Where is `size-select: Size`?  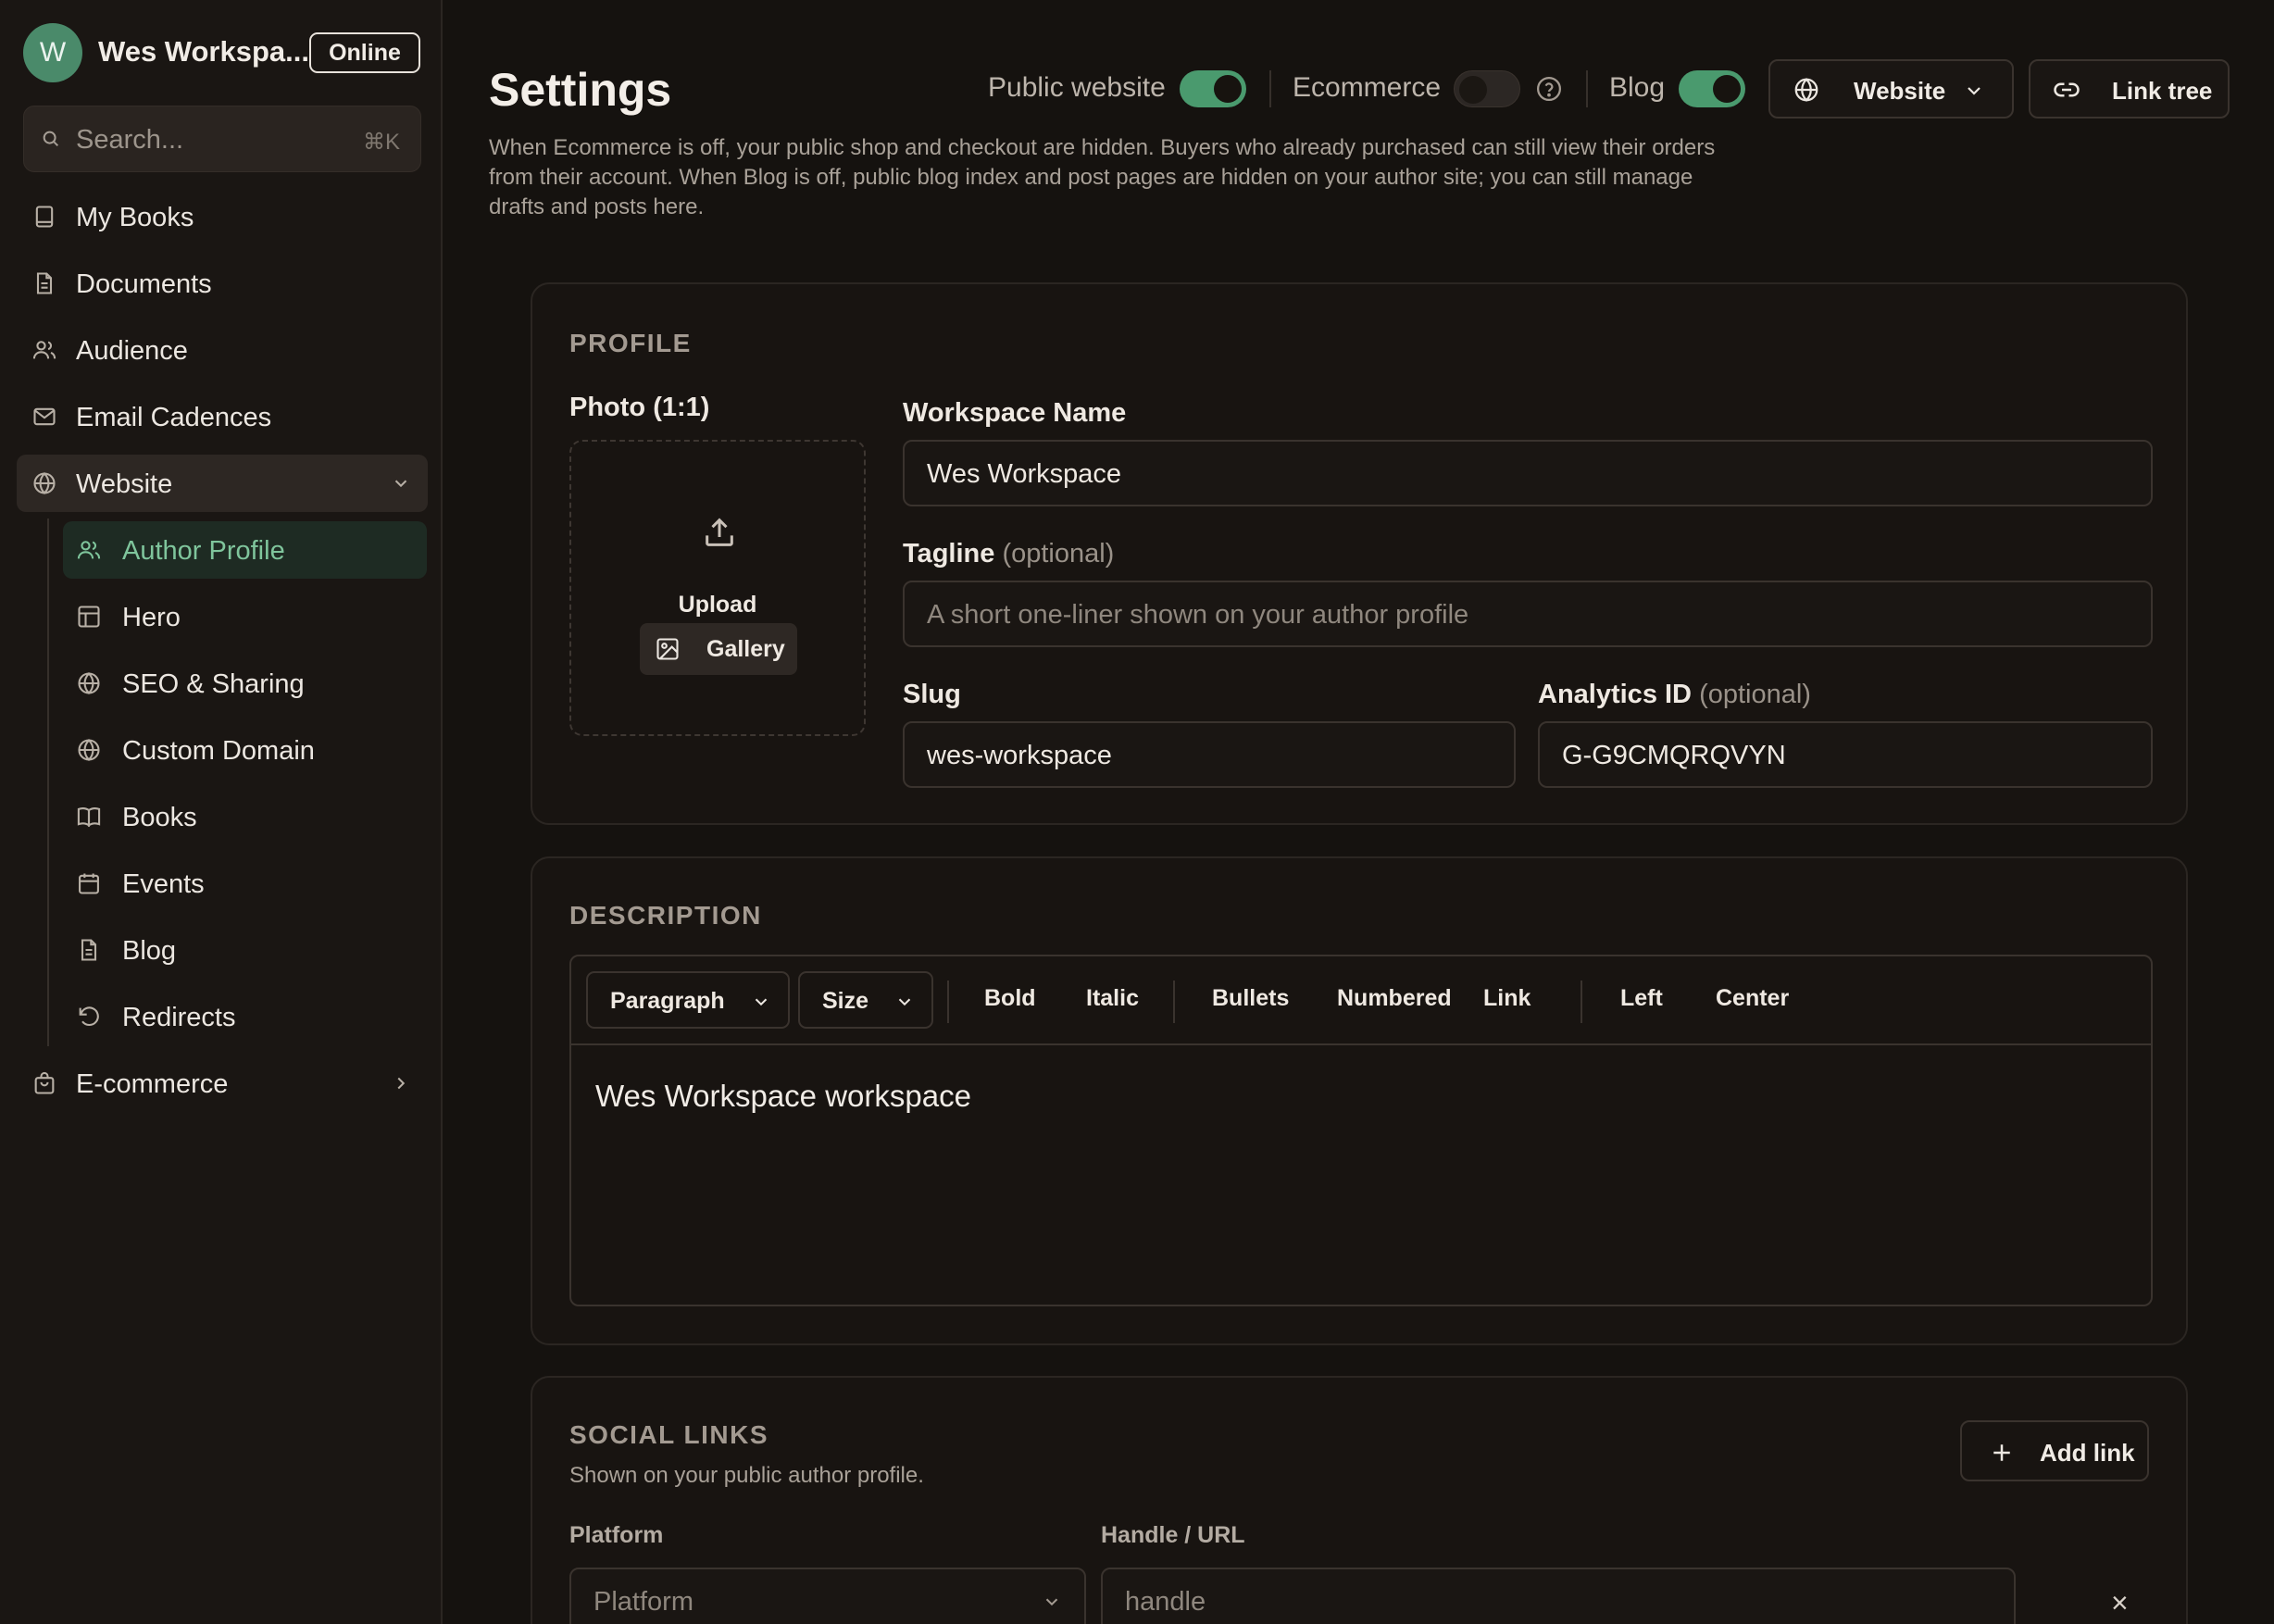 size-select: Size is located at coordinates (865, 1000).